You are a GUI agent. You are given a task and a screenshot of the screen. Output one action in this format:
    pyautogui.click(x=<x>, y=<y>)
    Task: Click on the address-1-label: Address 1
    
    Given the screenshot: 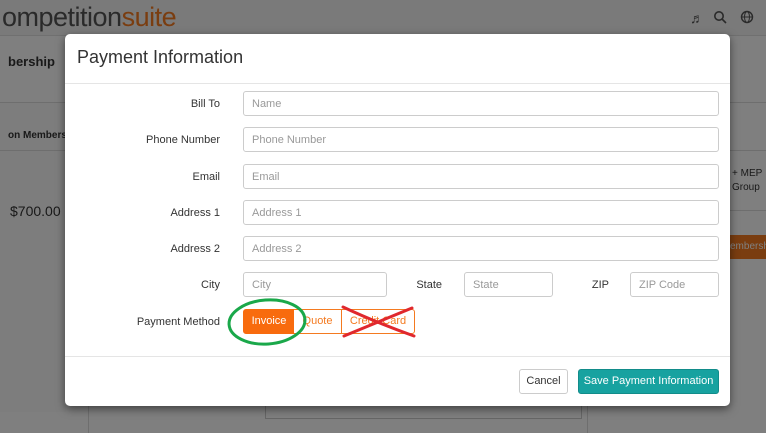 What is the action you would take?
    pyautogui.click(x=195, y=213)
    